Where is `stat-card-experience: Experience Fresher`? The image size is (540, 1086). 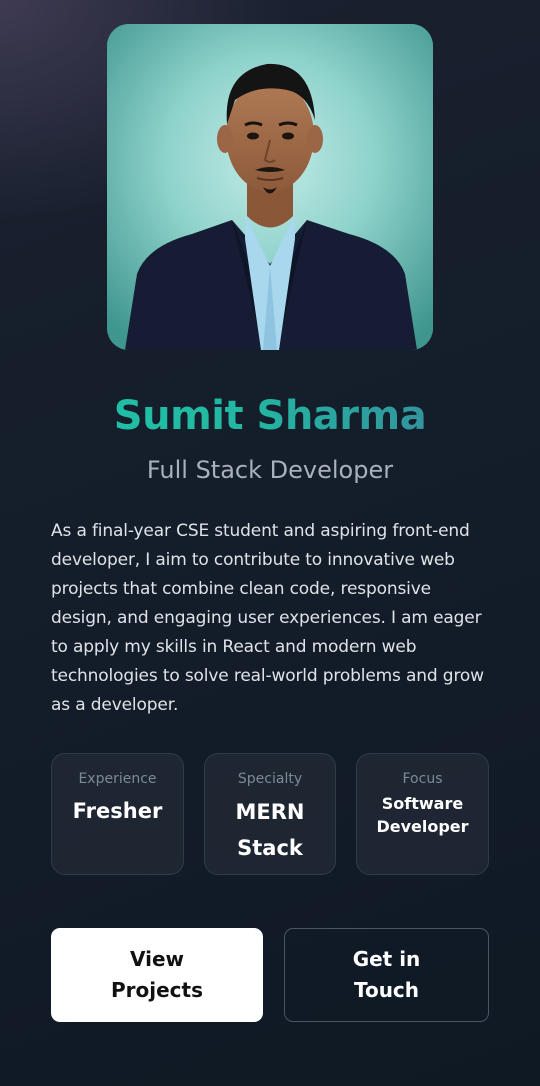 stat-card-experience: Experience Fresher is located at coordinates (117, 814).